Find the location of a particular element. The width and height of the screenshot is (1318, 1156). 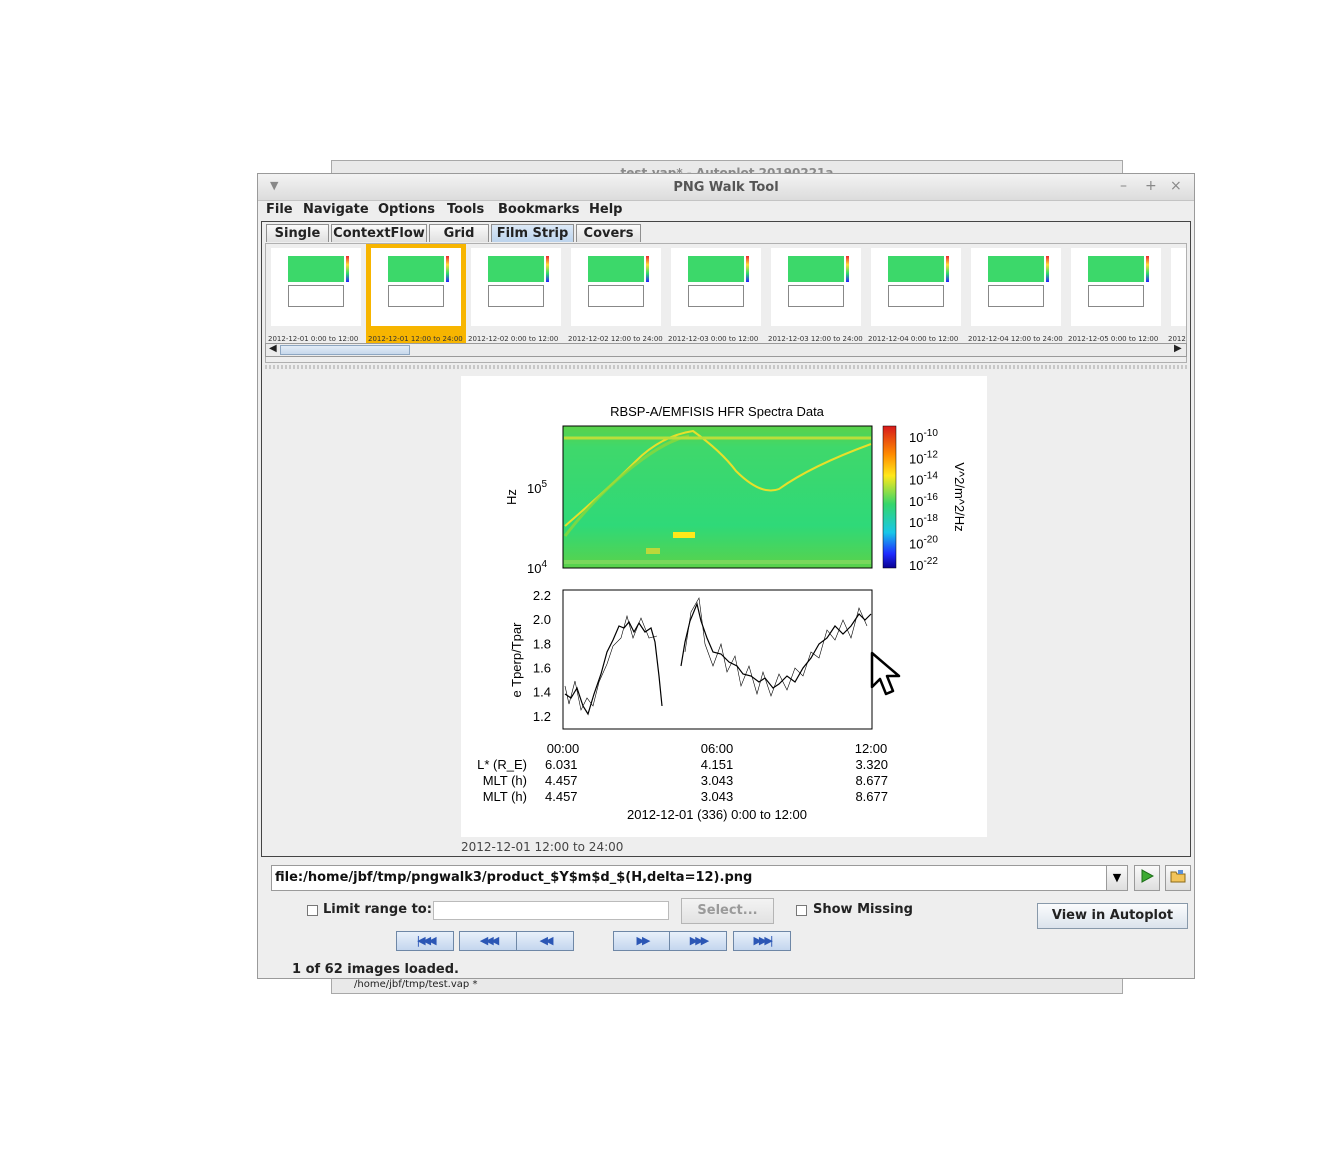

lineplot-panel is located at coordinates (717, 659).